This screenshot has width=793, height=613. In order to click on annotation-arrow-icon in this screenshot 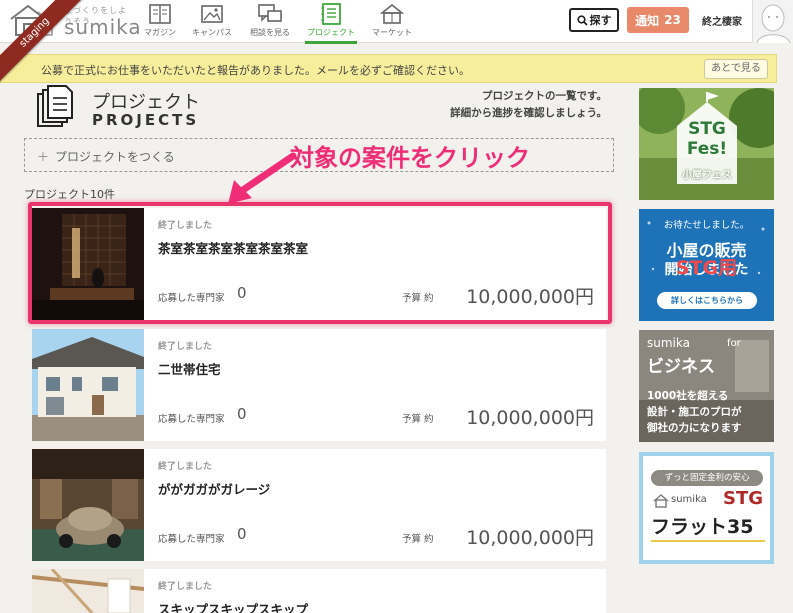, I will do `click(262, 178)`.